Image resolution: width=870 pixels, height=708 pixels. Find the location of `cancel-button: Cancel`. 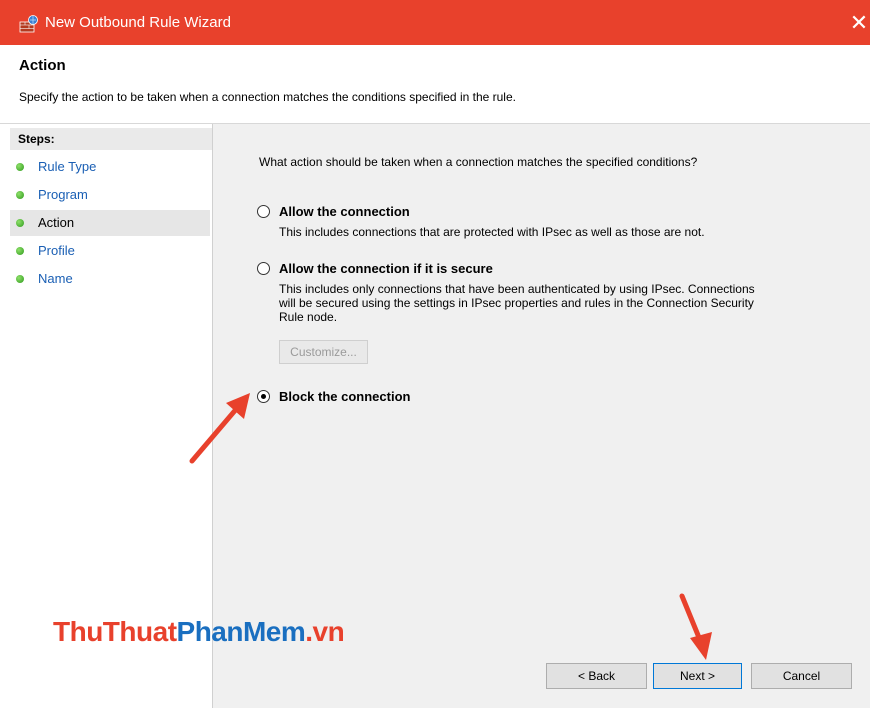

cancel-button: Cancel is located at coordinates (801, 676).